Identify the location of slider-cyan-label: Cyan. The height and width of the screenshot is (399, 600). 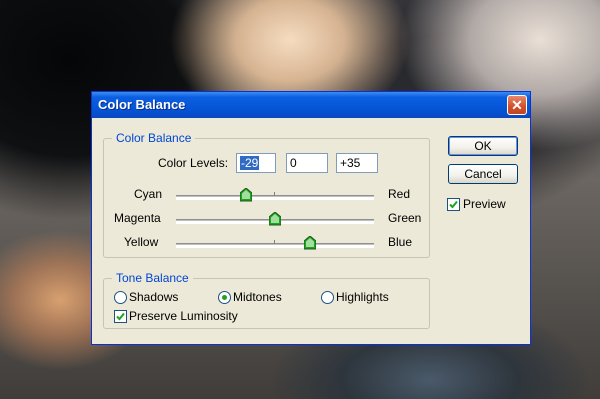
(148, 194).